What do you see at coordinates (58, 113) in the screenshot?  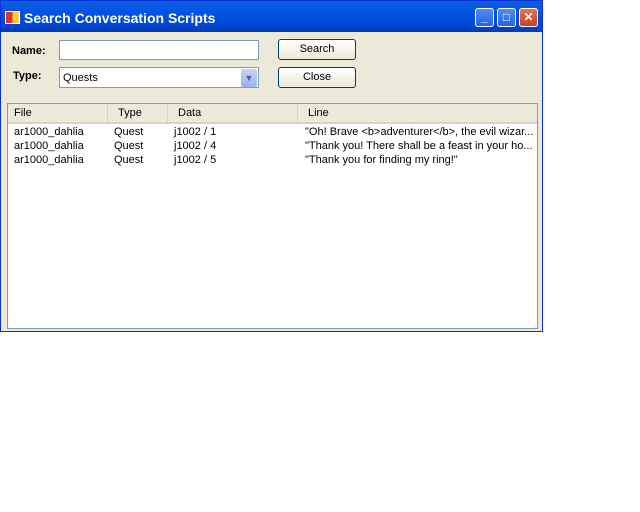 I see `column-header-file: File` at bounding box center [58, 113].